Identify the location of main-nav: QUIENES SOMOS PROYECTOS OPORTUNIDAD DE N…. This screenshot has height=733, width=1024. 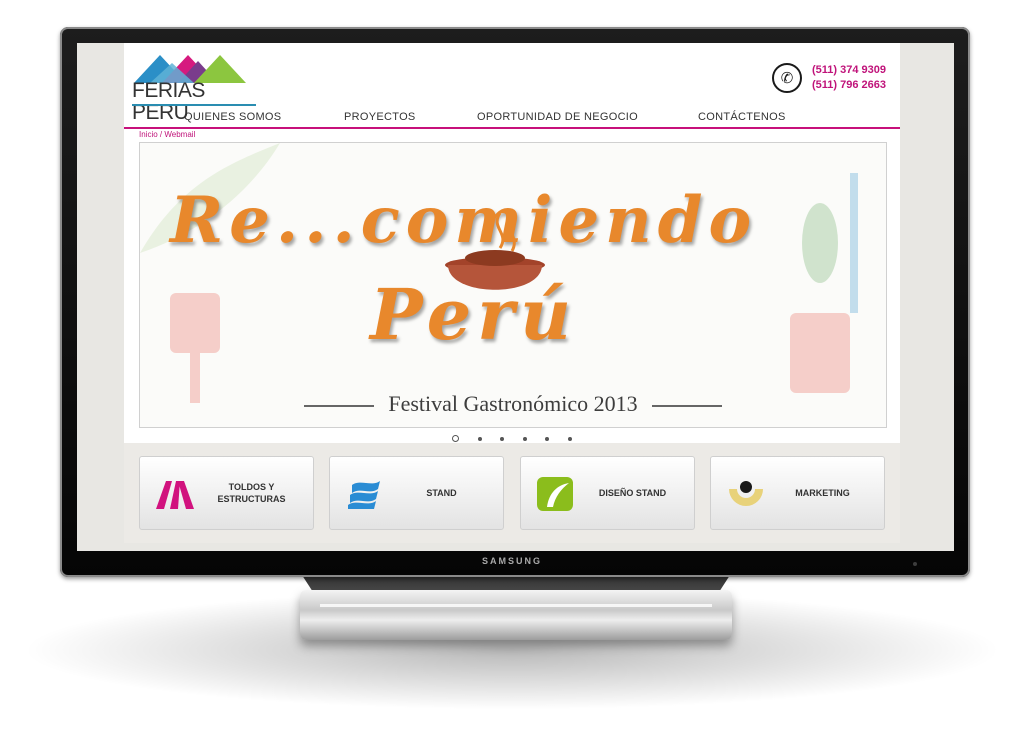
(512, 120).